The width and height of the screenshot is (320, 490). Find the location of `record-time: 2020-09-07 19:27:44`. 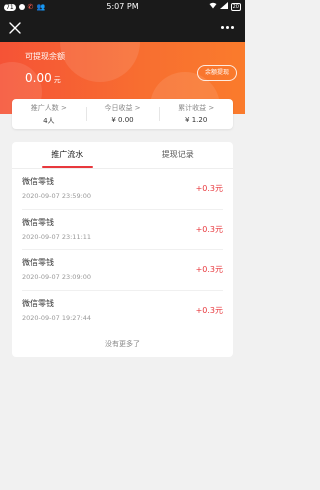

record-time: 2020-09-07 19:27:44 is located at coordinates (57, 317).